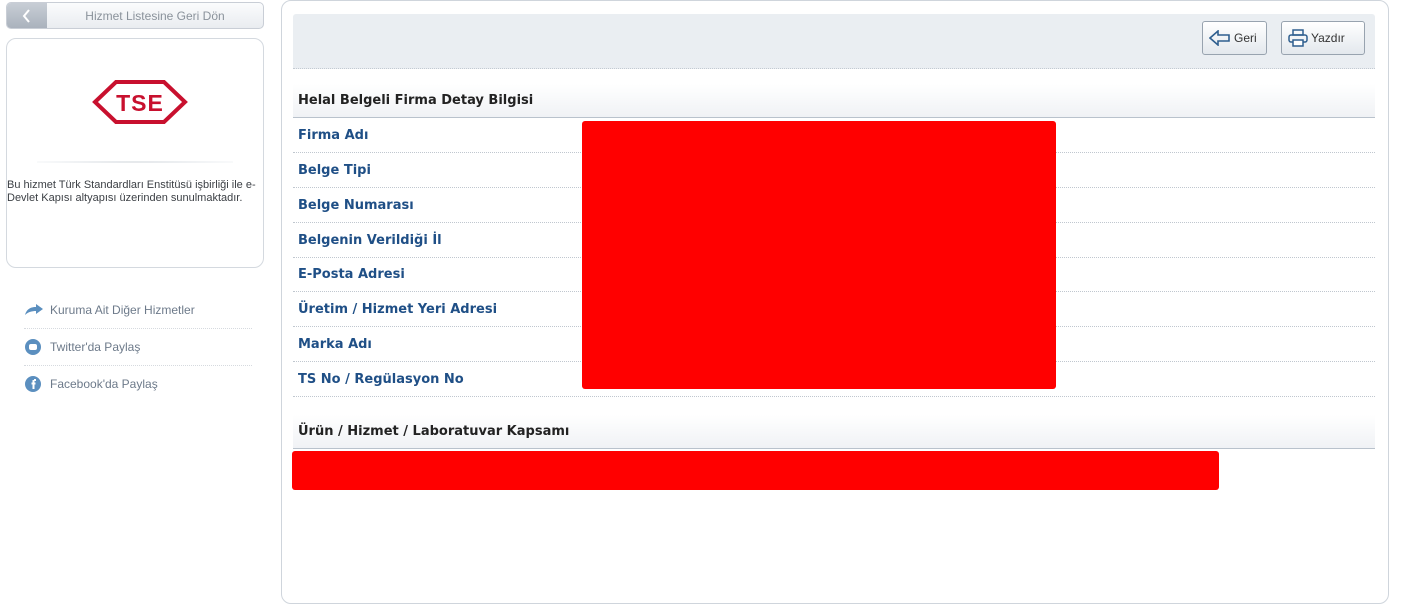  Describe the element at coordinates (1298, 38) in the screenshot. I see `printer-icon` at that location.